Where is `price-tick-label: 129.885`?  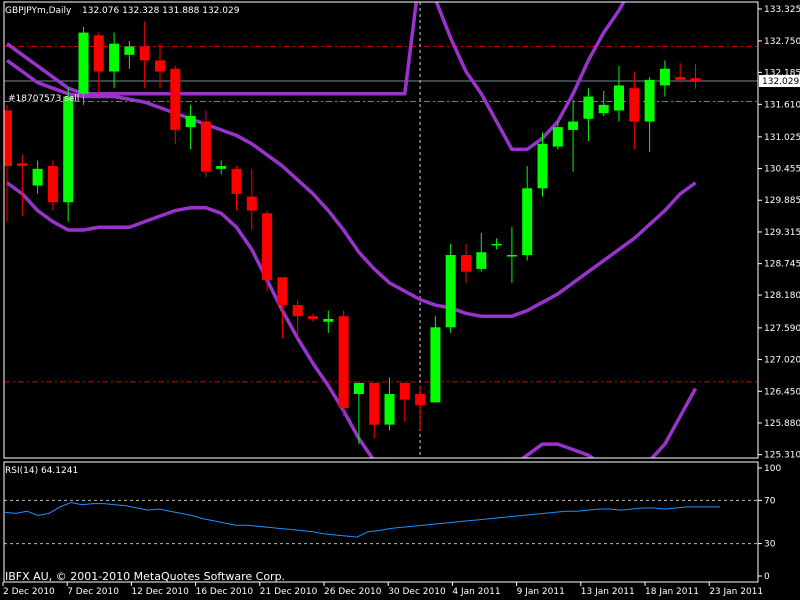
price-tick-label: 129.885 is located at coordinates (782, 201).